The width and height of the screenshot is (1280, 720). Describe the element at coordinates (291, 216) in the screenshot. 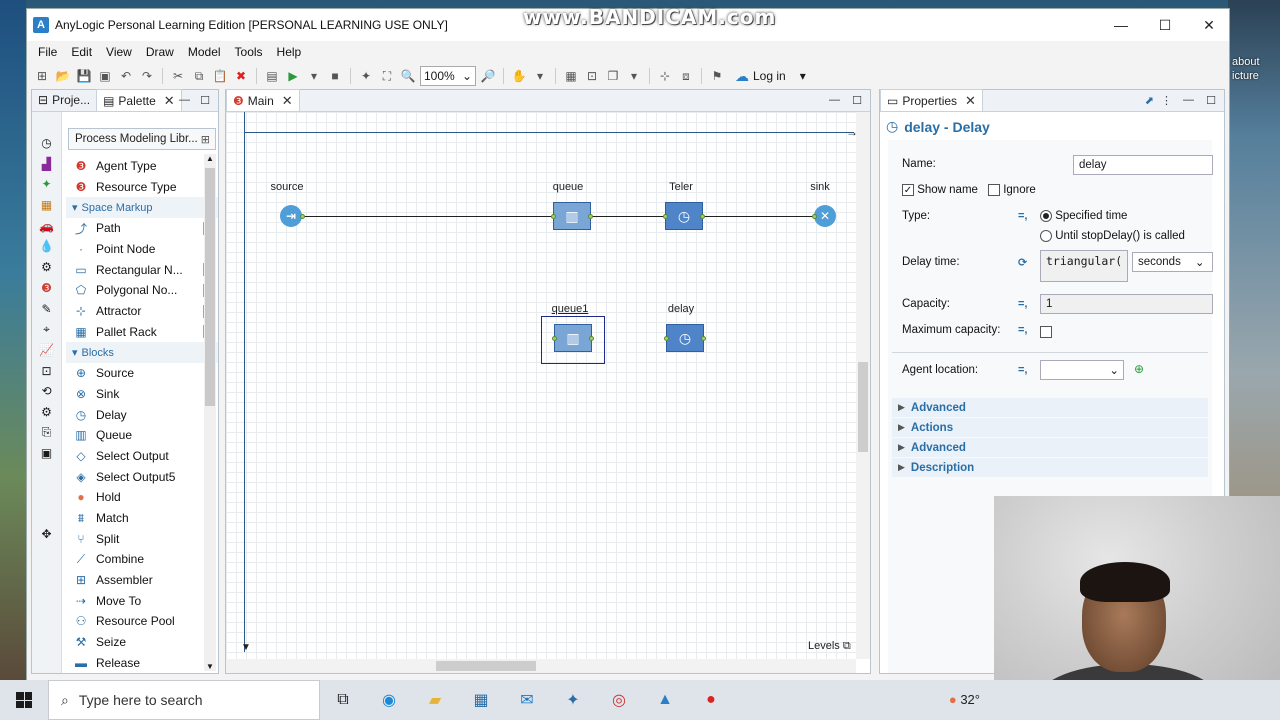

I see `source-block: ⇥` at that location.